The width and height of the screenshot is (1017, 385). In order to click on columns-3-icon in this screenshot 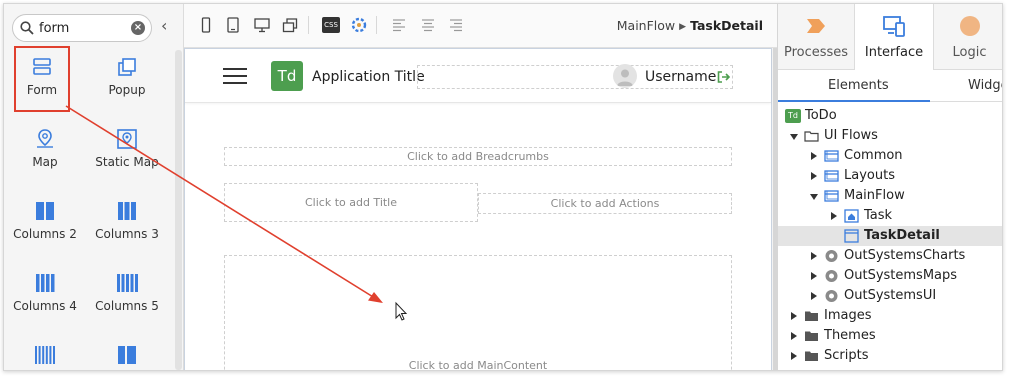, I will do `click(127, 211)`.